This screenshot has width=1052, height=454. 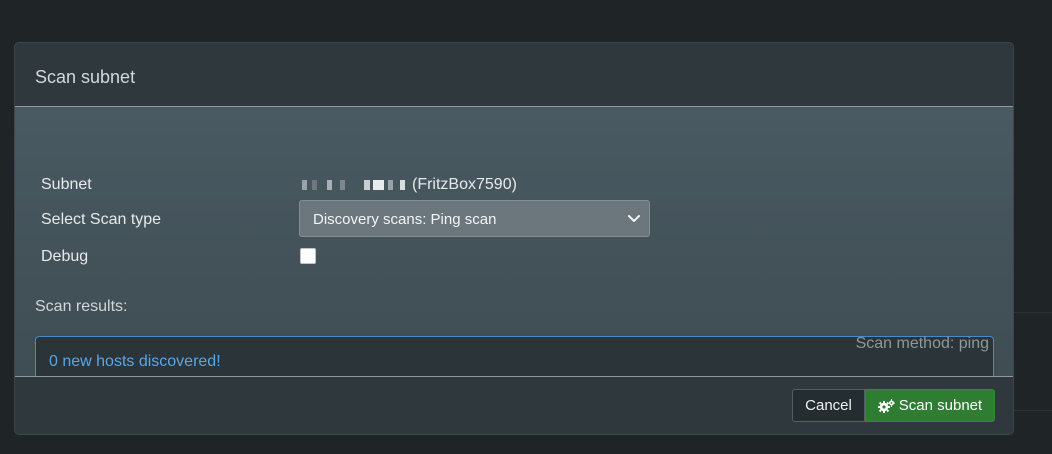 I want to click on modal-header: Scan subnet, so click(x=514, y=75).